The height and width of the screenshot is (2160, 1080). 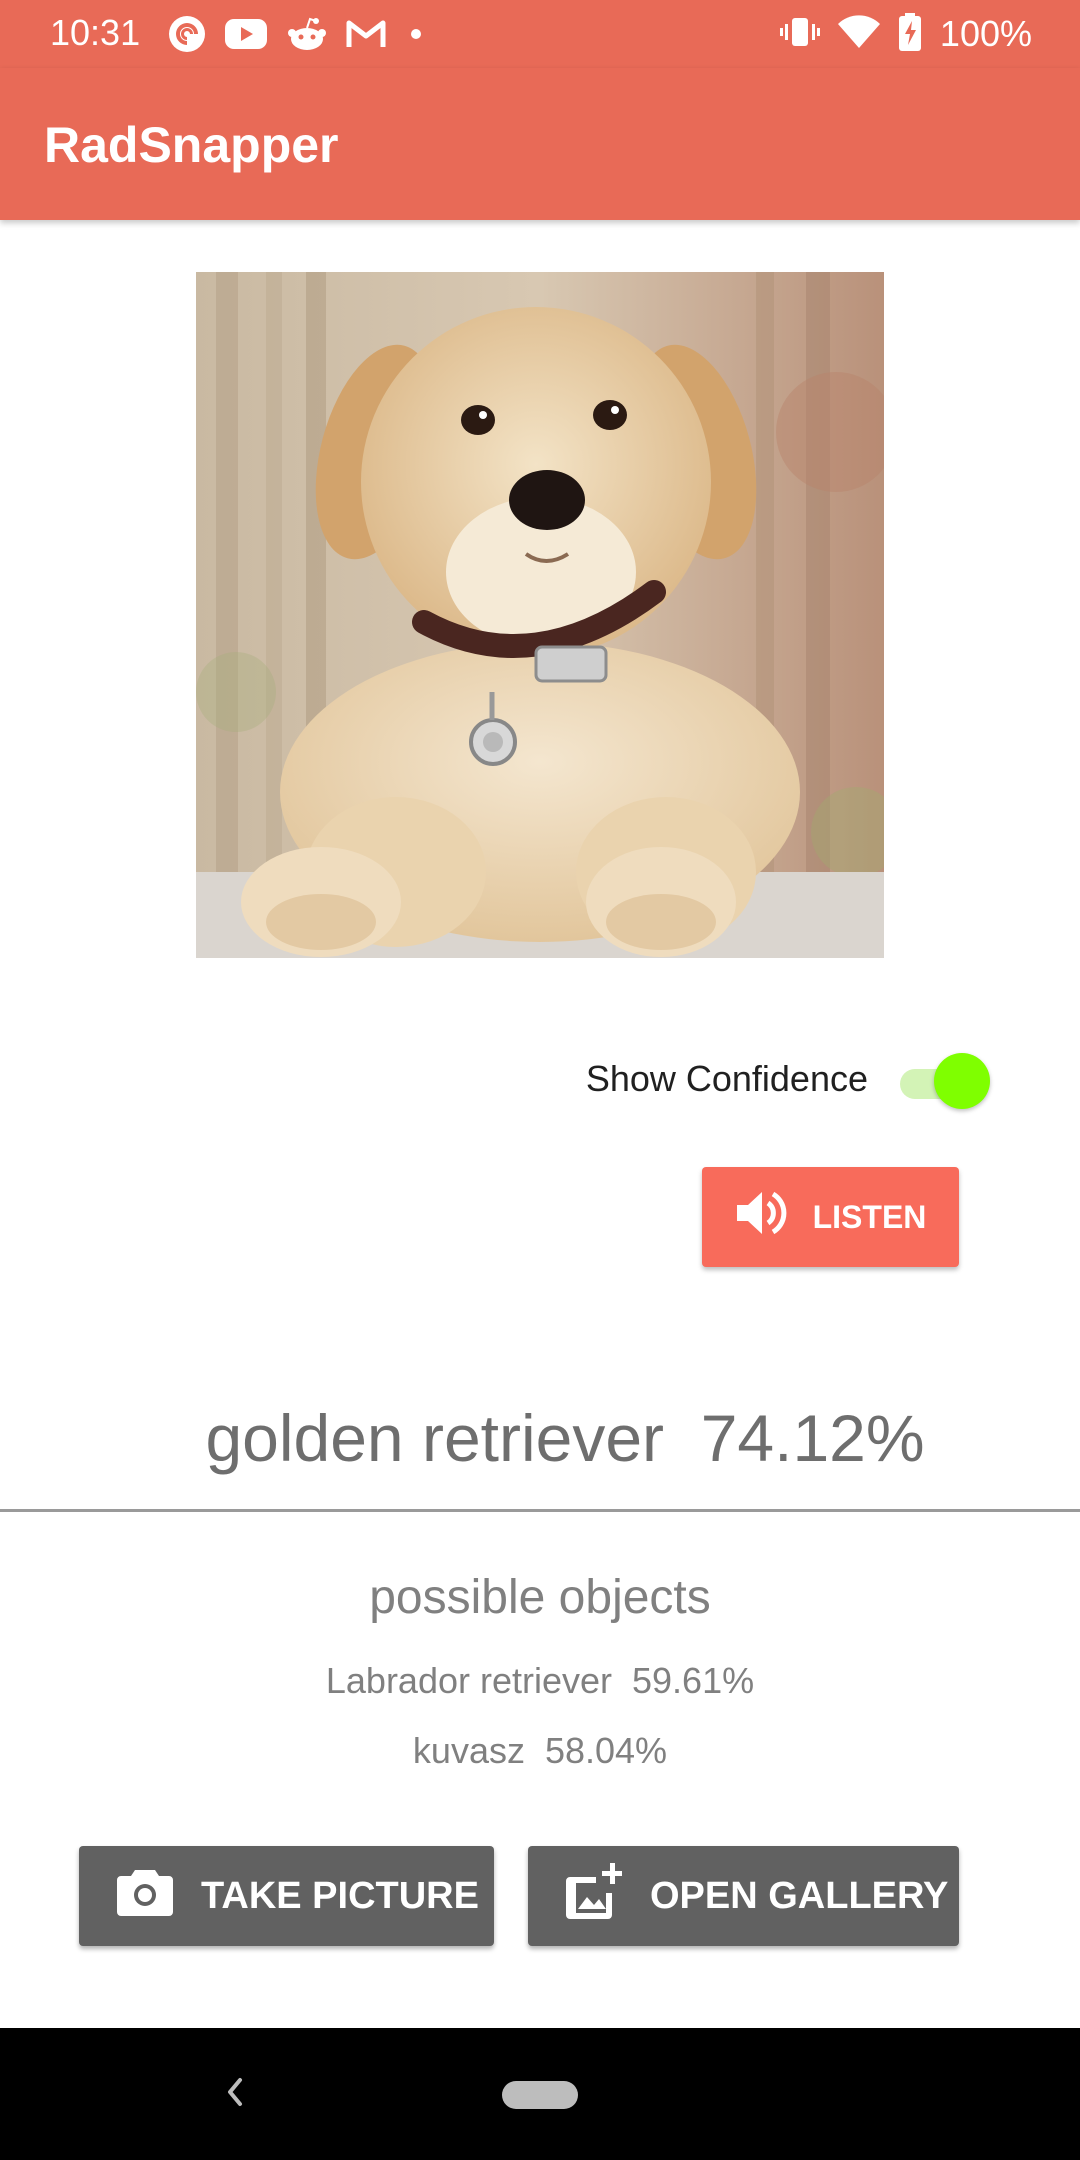 I want to click on divider, so click(x=540, y=1510).